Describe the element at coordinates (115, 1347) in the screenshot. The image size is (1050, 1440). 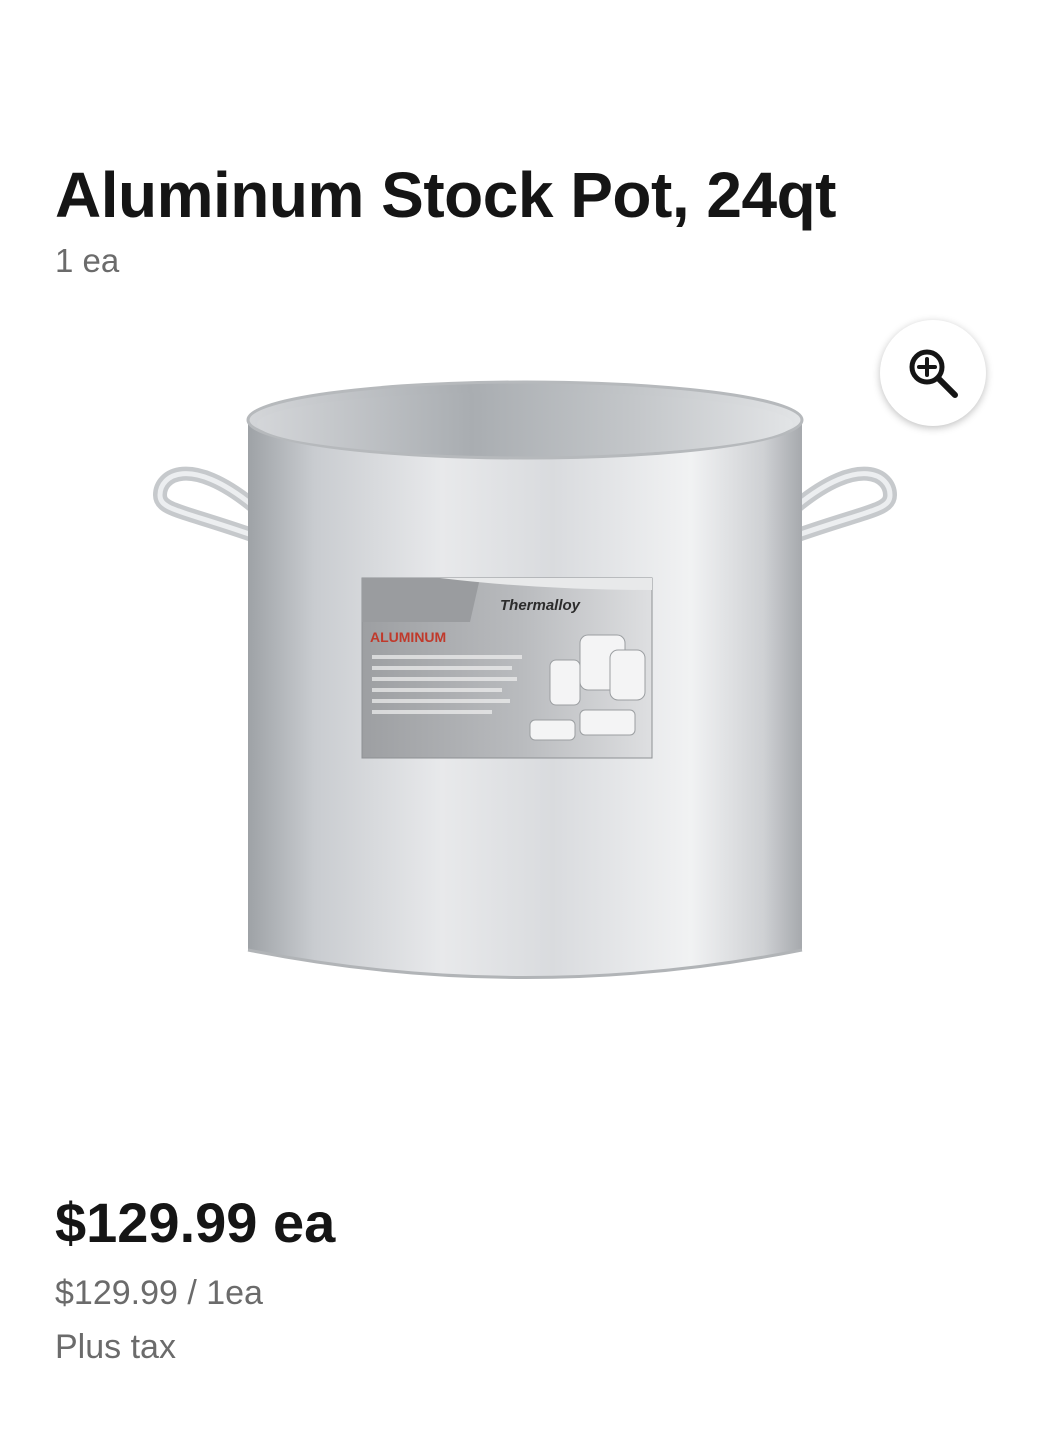
I see `tax-note: Plus tax` at that location.